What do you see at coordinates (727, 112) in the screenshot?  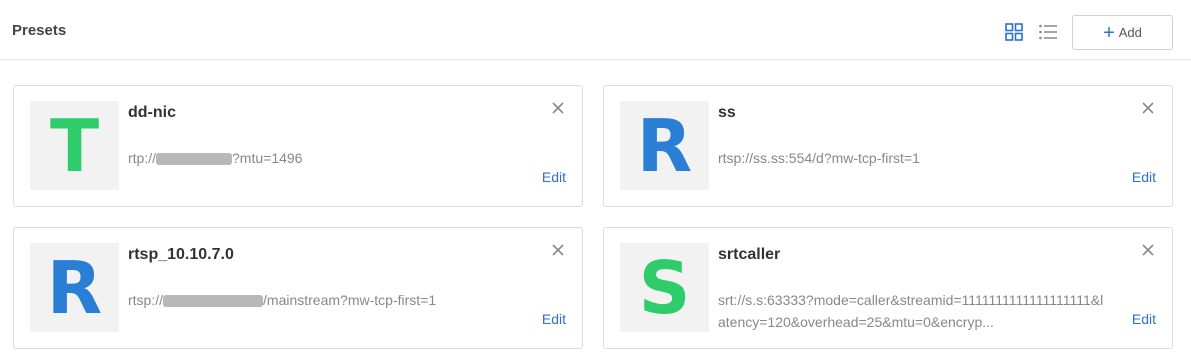 I see `preset-name: ss` at bounding box center [727, 112].